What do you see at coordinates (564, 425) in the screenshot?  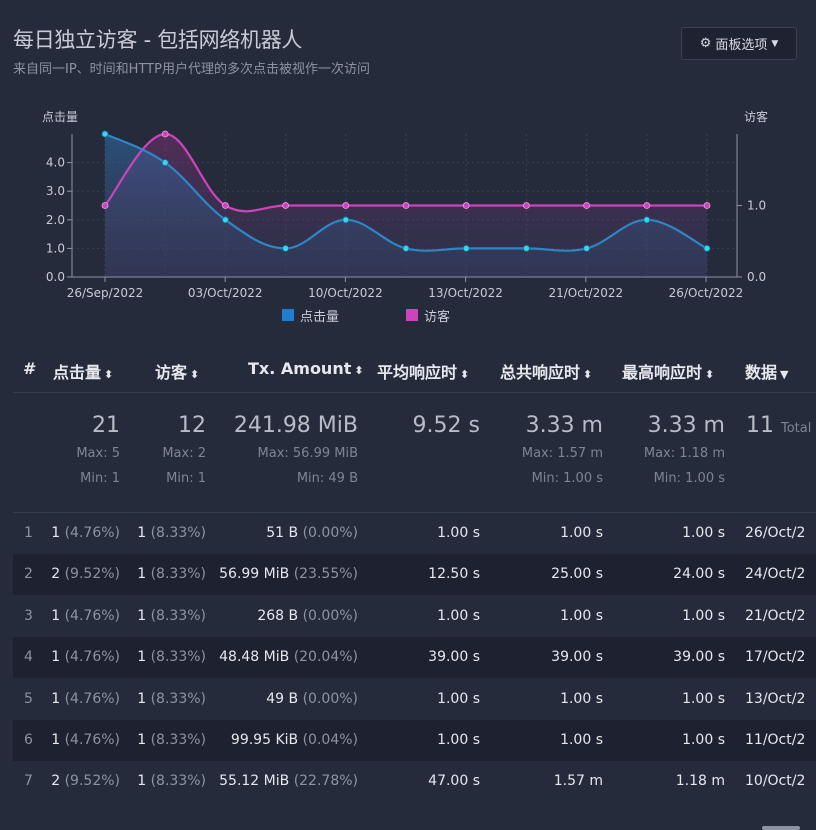 I see `summary-cum-total: 3.33 m` at bounding box center [564, 425].